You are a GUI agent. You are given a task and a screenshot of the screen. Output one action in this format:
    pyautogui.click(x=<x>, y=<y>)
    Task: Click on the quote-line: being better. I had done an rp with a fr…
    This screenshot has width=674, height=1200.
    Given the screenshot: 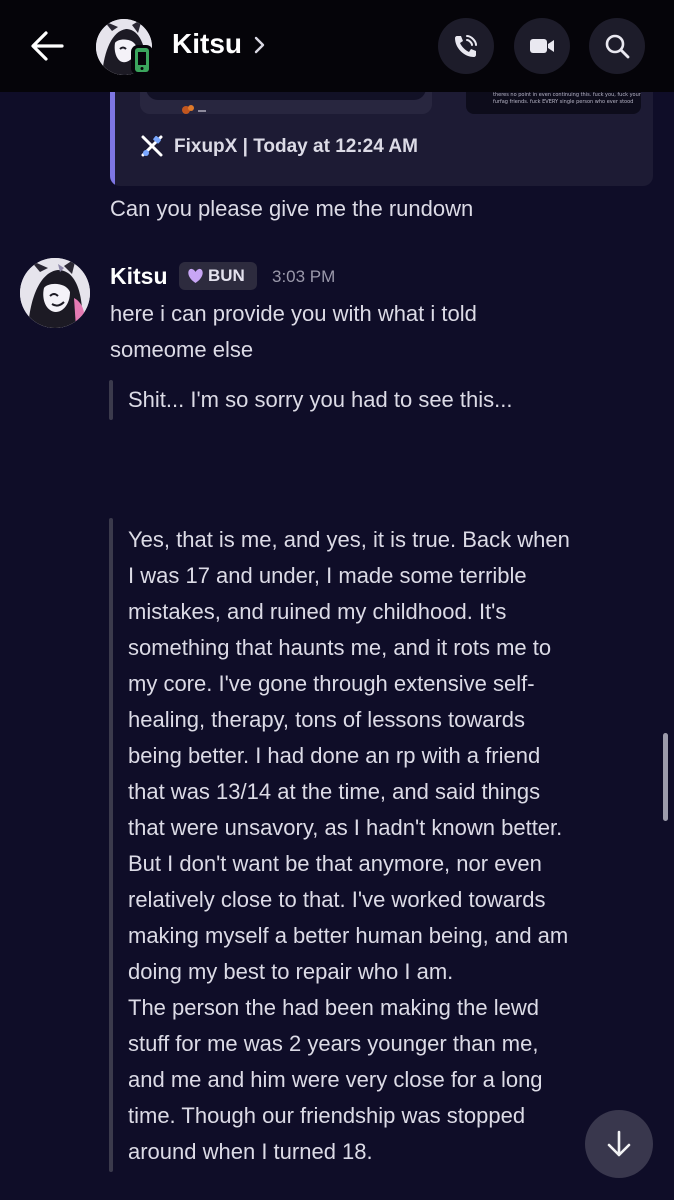 What is the action you would take?
    pyautogui.click(x=334, y=755)
    